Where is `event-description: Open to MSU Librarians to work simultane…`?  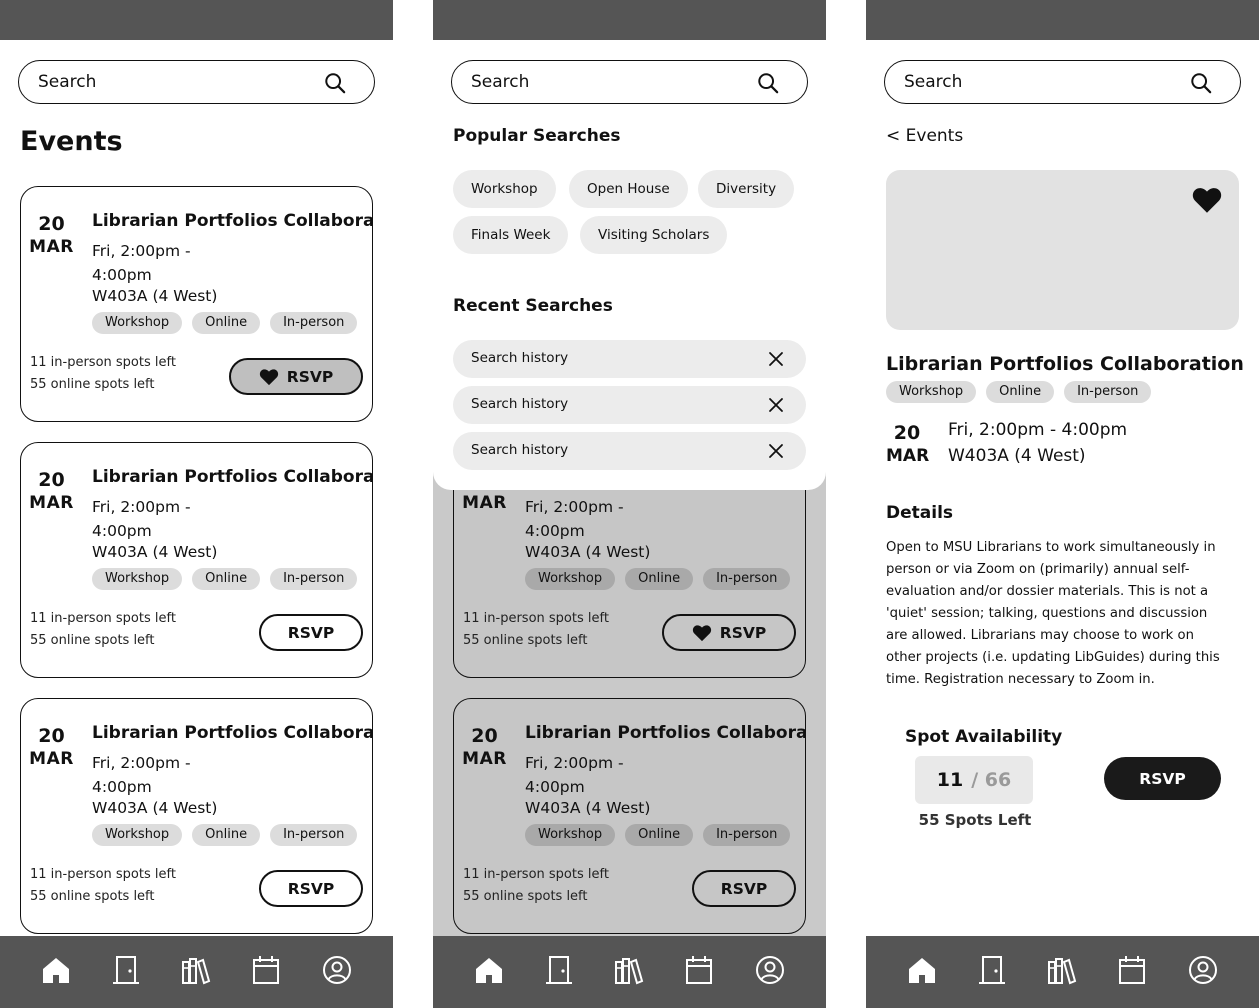 event-description: Open to MSU Librarians to work simultane… is located at coordinates (1053, 613).